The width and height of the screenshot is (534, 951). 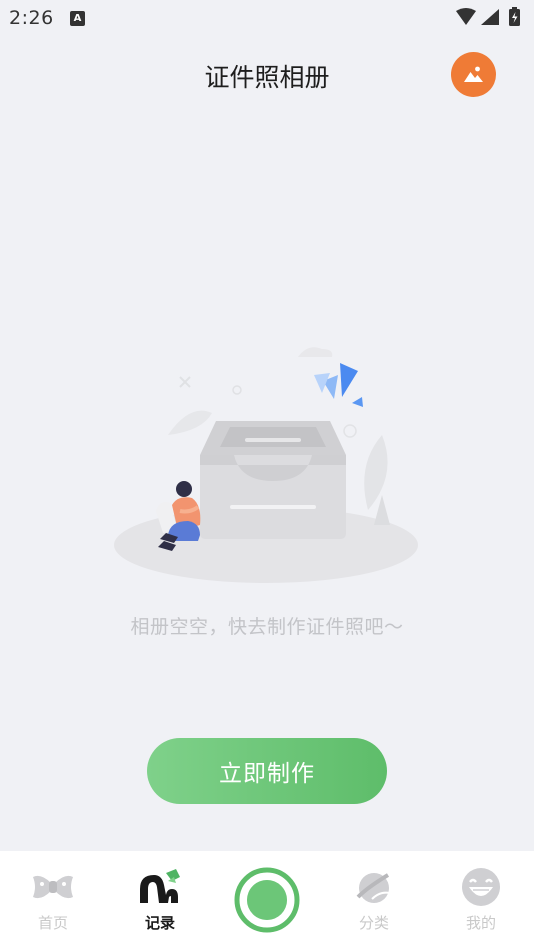 What do you see at coordinates (481, 887) in the screenshot?
I see `face-icon` at bounding box center [481, 887].